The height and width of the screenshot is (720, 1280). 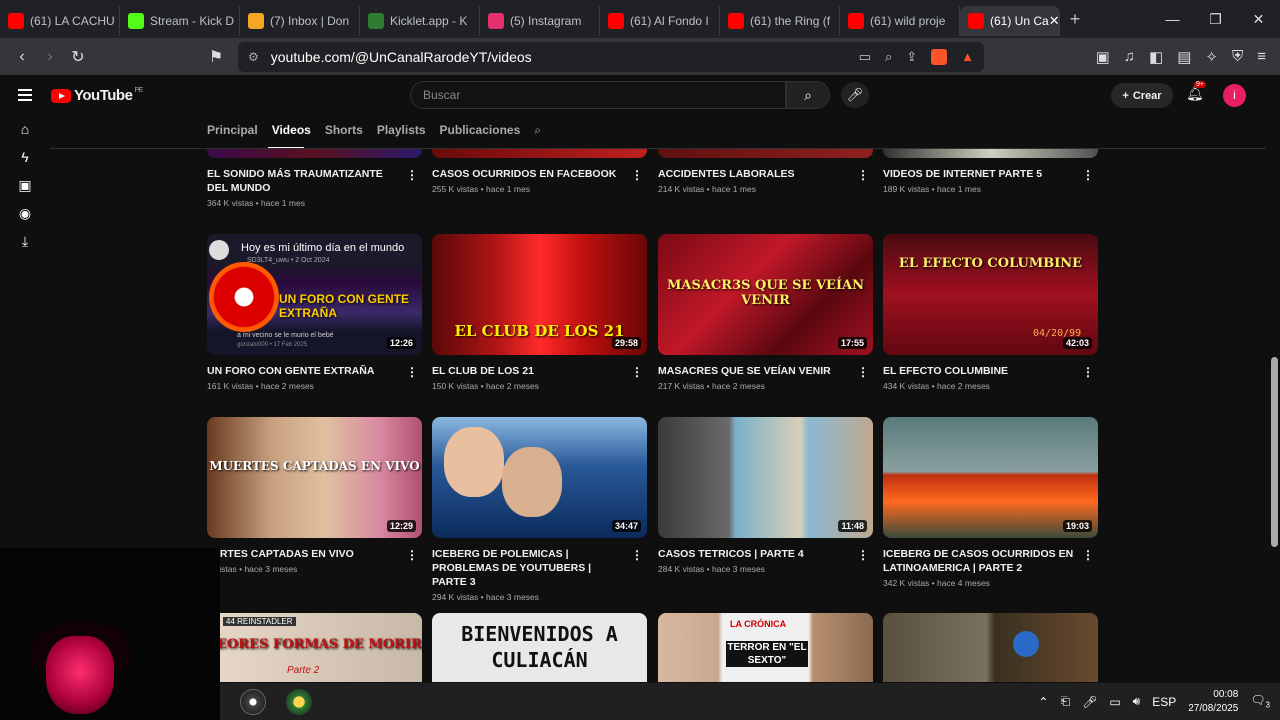 I want to click on video-title: EL SONIDO MÁS TRAUMATIZANTE DEL MUNDO, so click(x=314, y=181).